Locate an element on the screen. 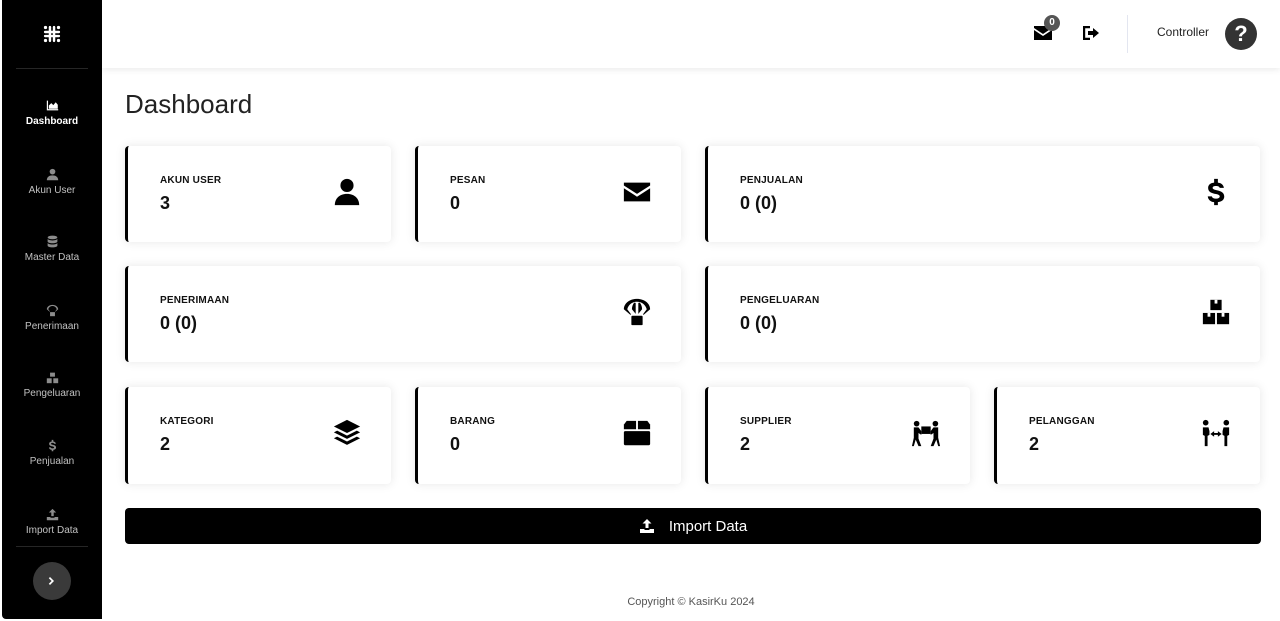 This screenshot has width=1280, height=621. sign-out-icon is located at coordinates (1091, 33).